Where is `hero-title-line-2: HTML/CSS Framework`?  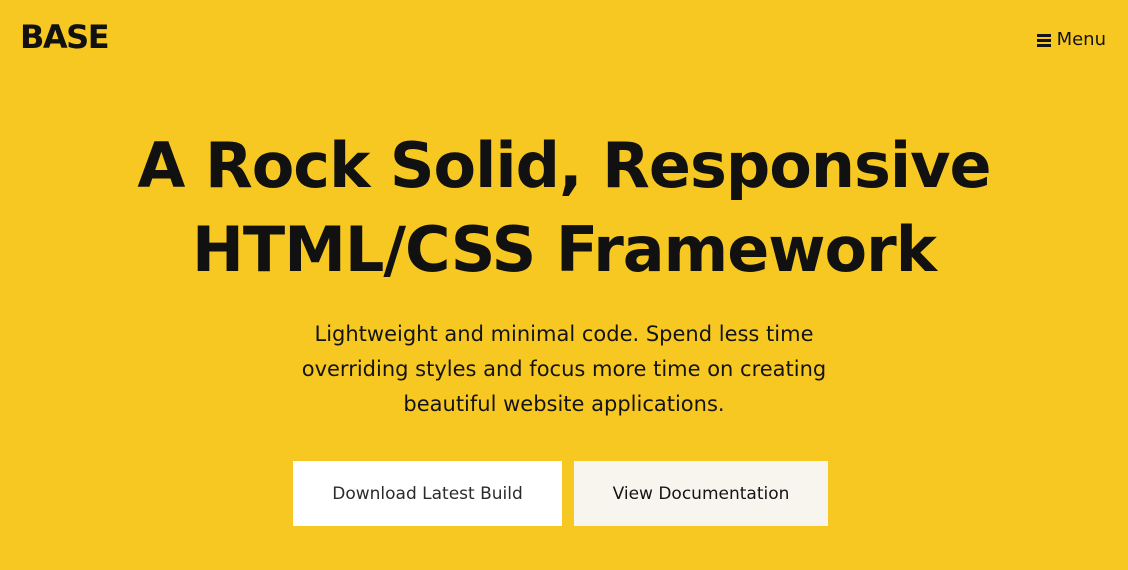
hero-title-line-2: HTML/CSS Framework is located at coordinates (564, 249).